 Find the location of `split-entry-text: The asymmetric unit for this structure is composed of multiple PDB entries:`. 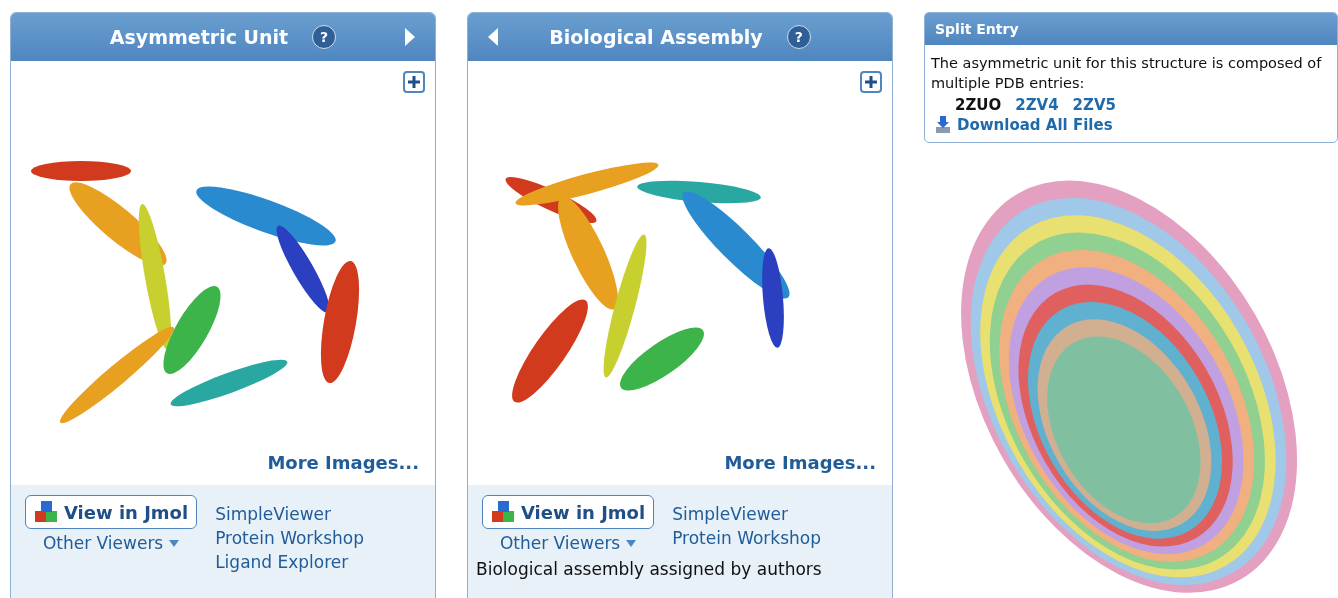

split-entry-text: The asymmetric unit for this structure is composed of multiple PDB entries: is located at coordinates (1127, 74).